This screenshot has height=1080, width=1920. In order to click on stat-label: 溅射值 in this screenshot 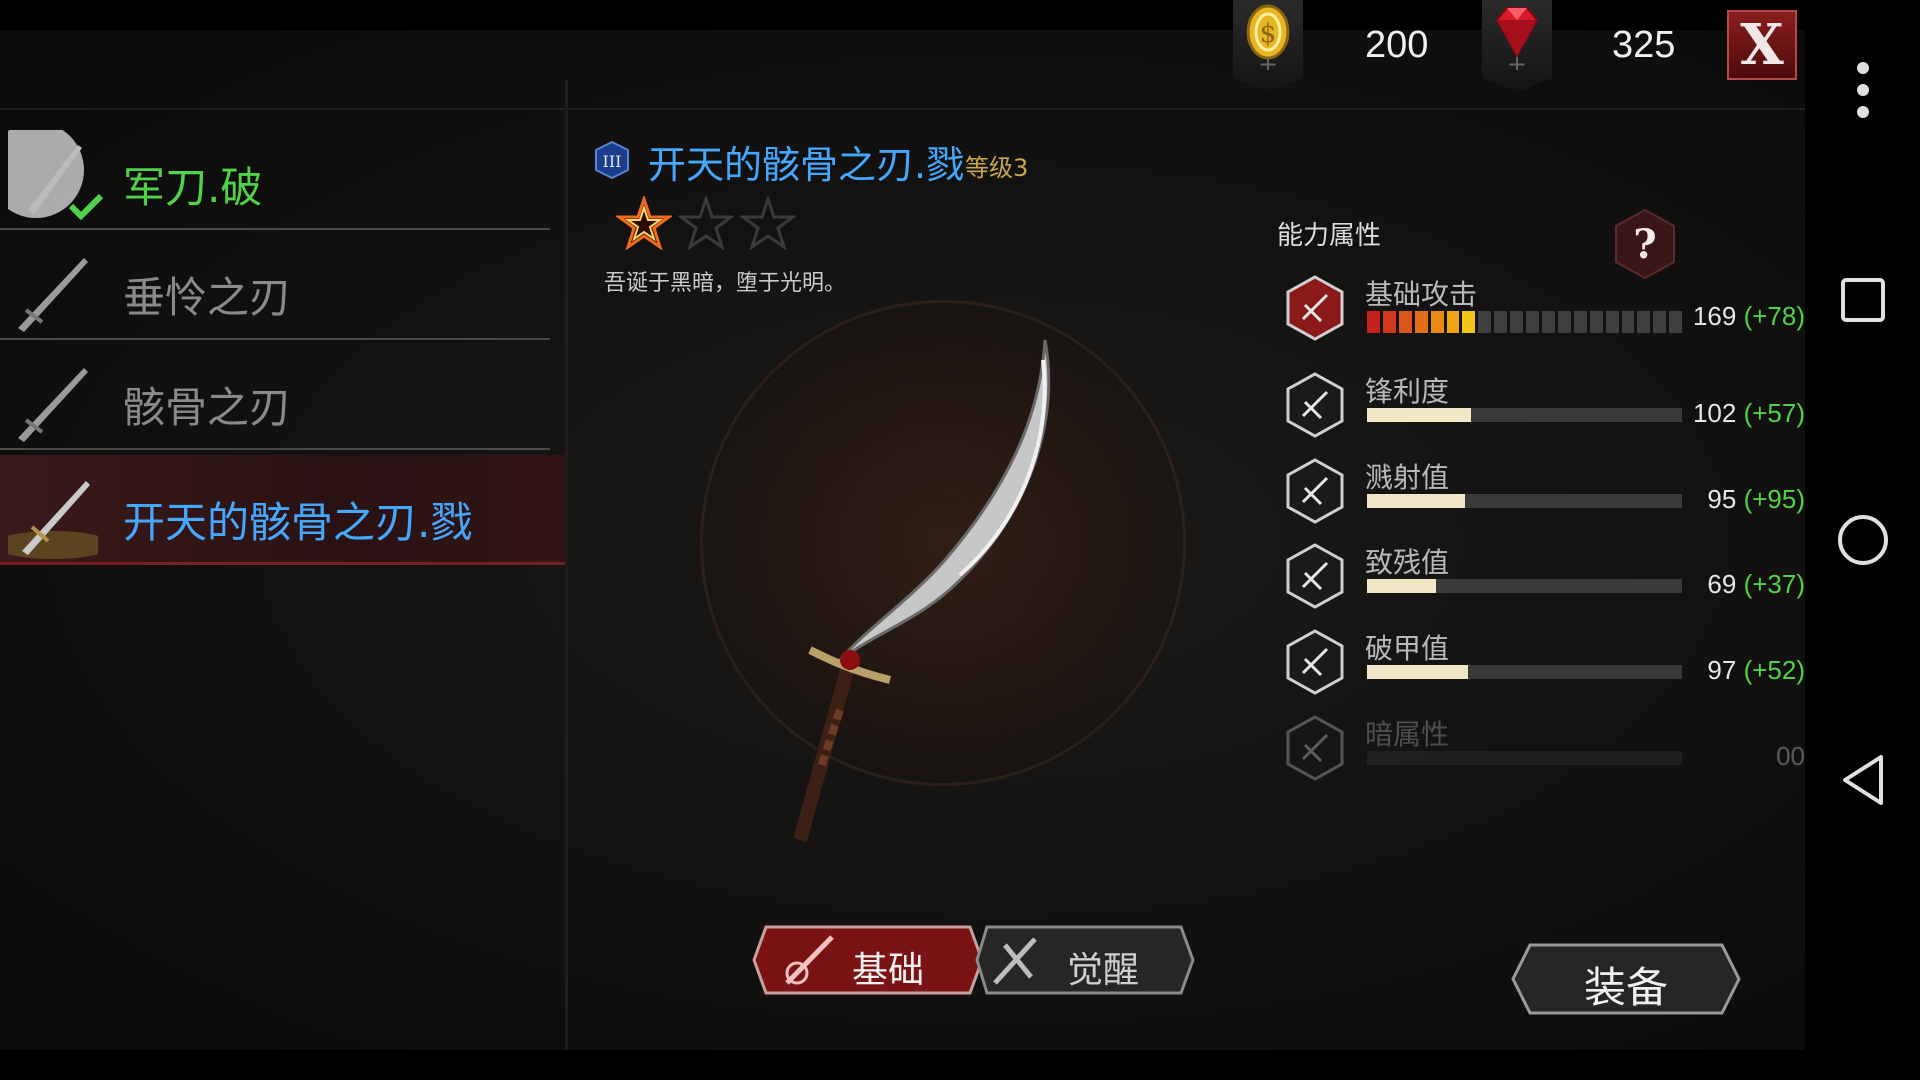, I will do `click(1407, 477)`.